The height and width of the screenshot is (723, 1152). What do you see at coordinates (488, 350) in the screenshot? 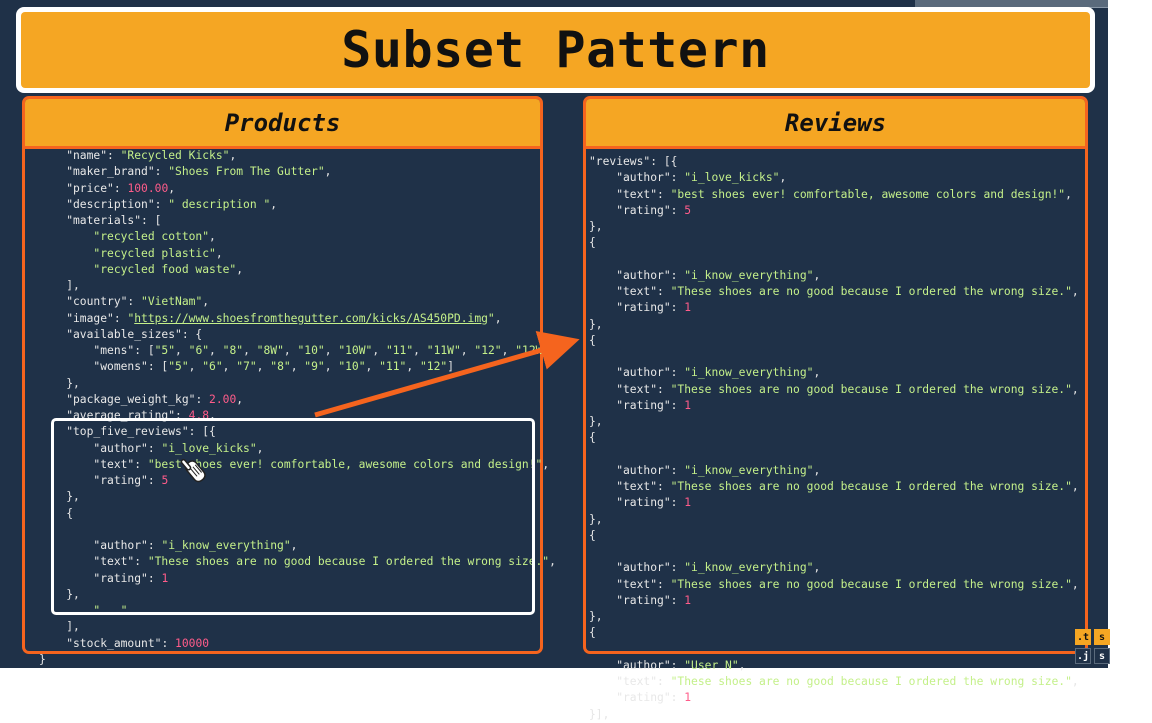
I see `code-token: "12"` at bounding box center [488, 350].